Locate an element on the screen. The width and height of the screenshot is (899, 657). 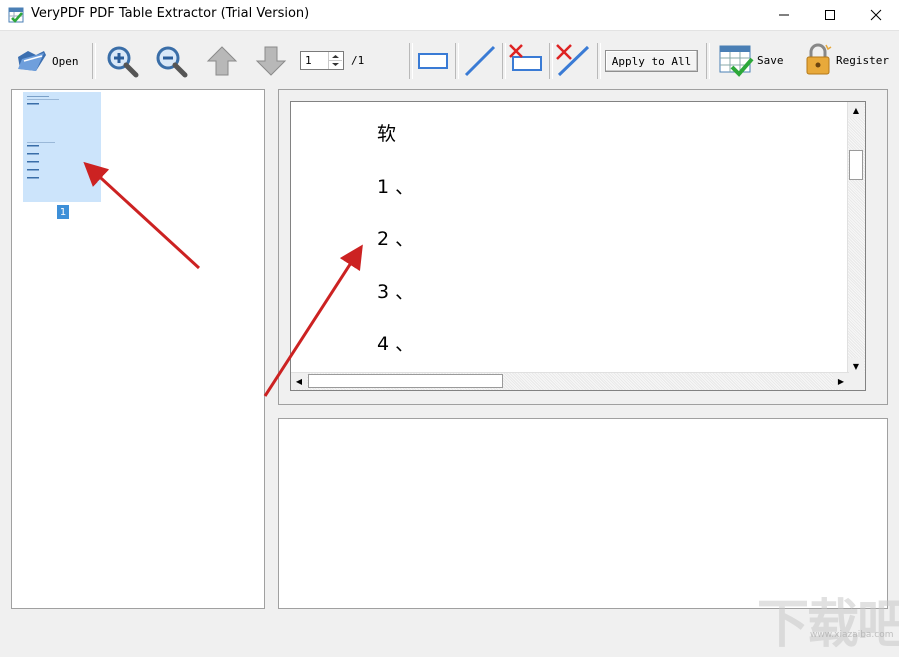
delete-line-icon is located at coordinates (573, 60).